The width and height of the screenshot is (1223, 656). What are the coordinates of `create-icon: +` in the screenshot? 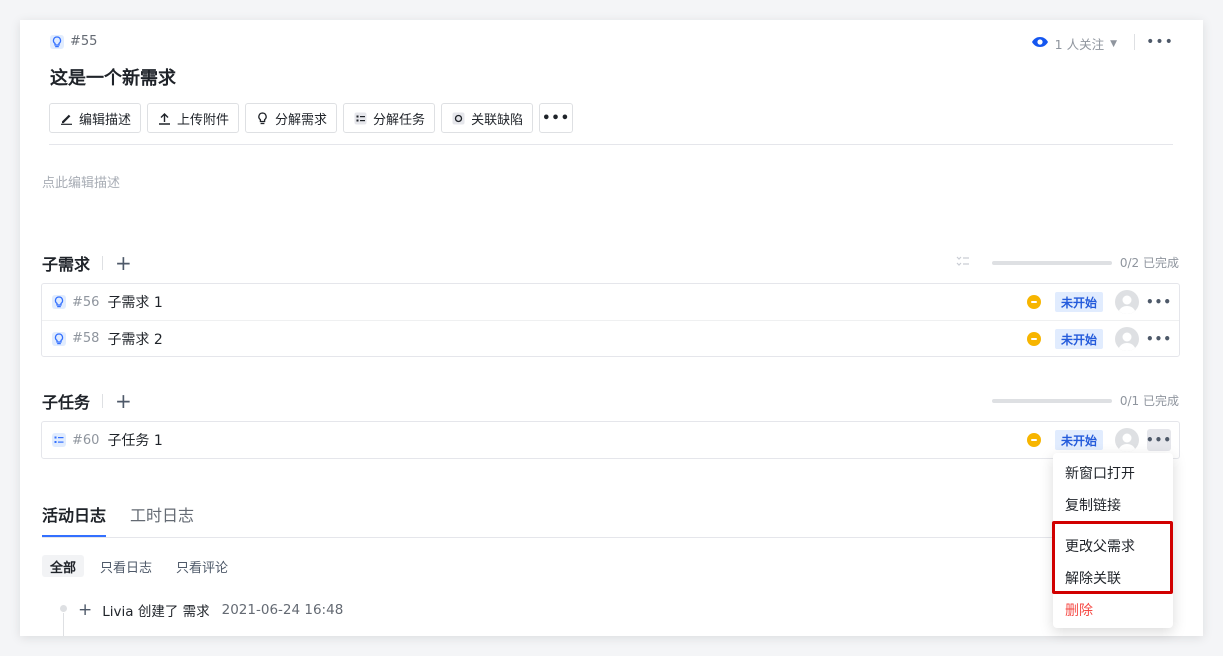 It's located at (85, 610).